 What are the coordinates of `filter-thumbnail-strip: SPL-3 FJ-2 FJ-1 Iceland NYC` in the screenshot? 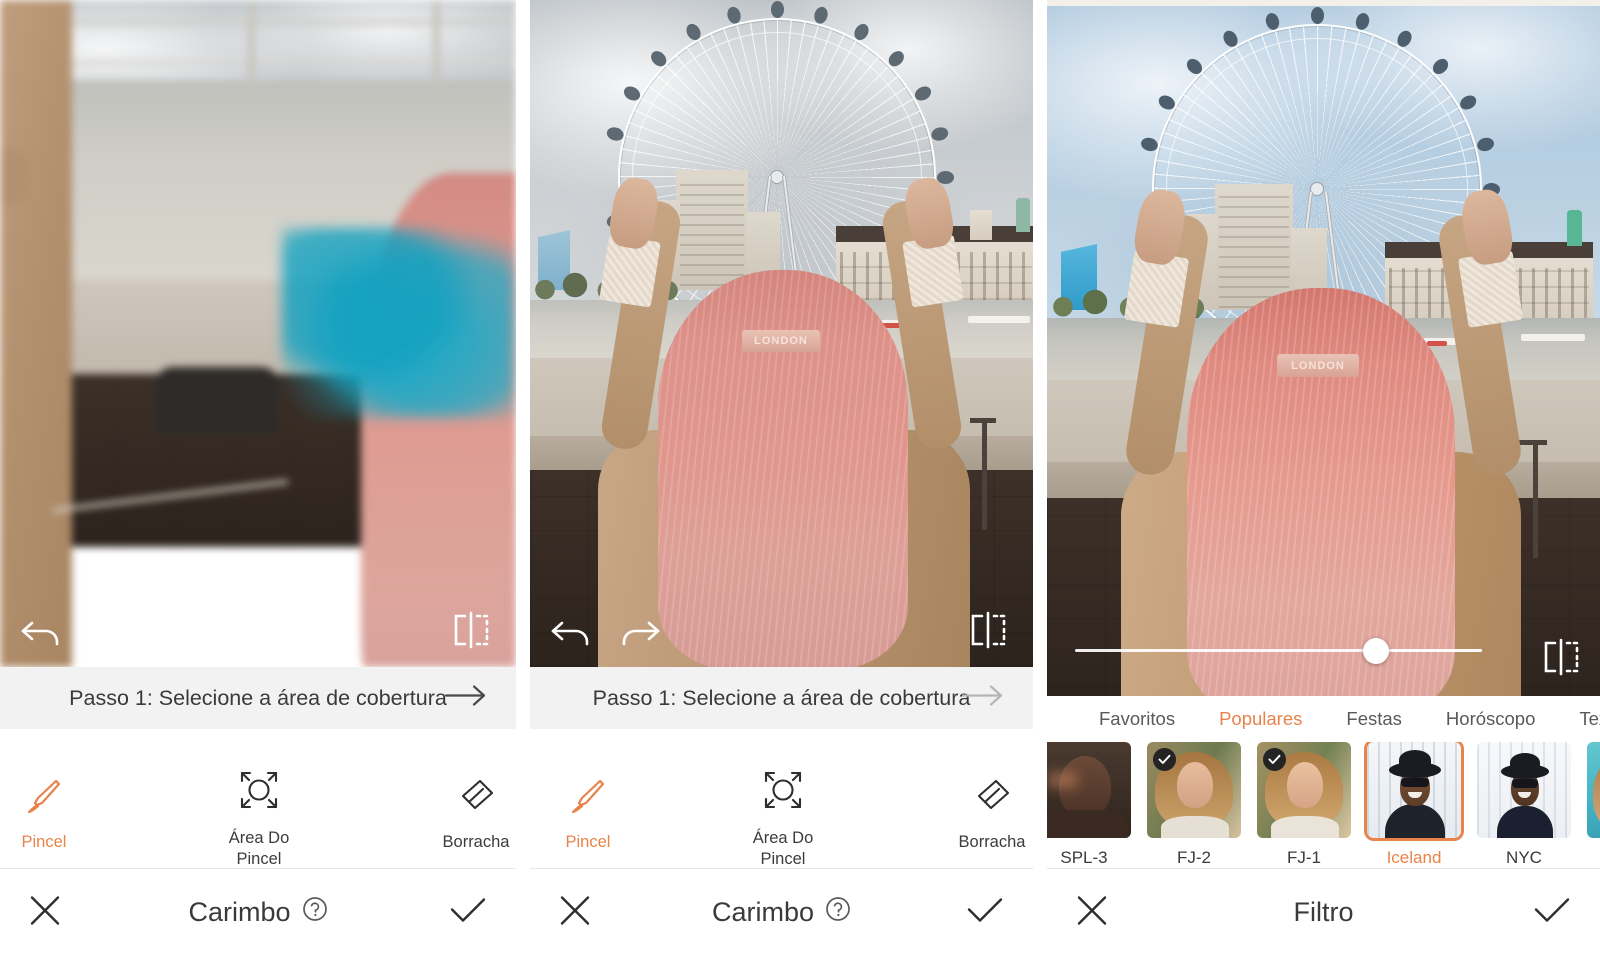 It's located at (1323, 805).